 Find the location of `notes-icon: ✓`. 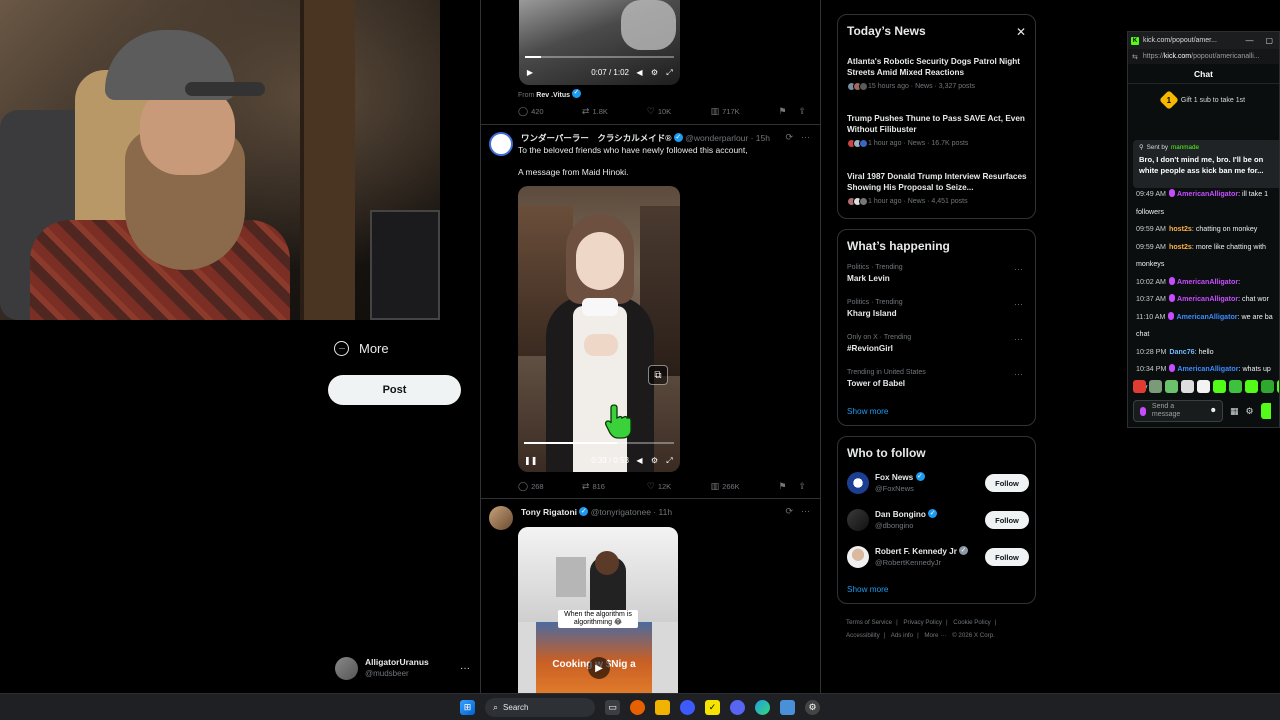

notes-icon: ✓ is located at coordinates (712, 707).